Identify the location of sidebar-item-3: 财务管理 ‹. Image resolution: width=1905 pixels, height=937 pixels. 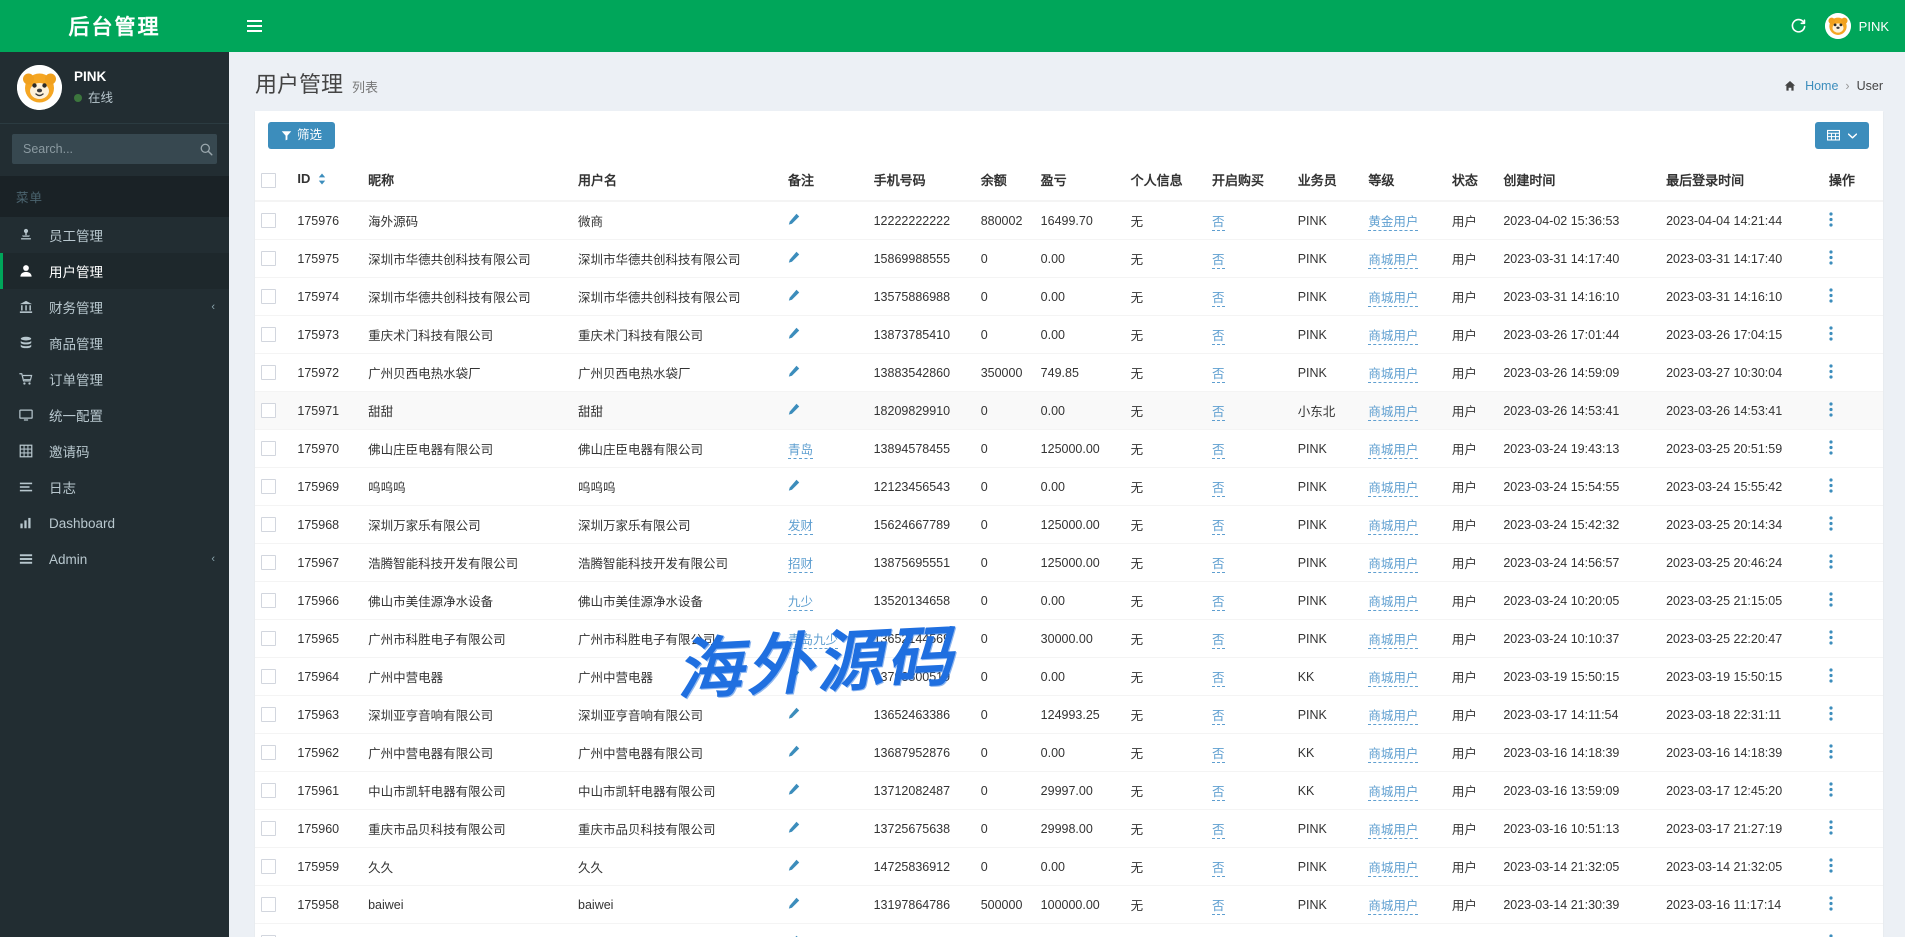
(114, 307).